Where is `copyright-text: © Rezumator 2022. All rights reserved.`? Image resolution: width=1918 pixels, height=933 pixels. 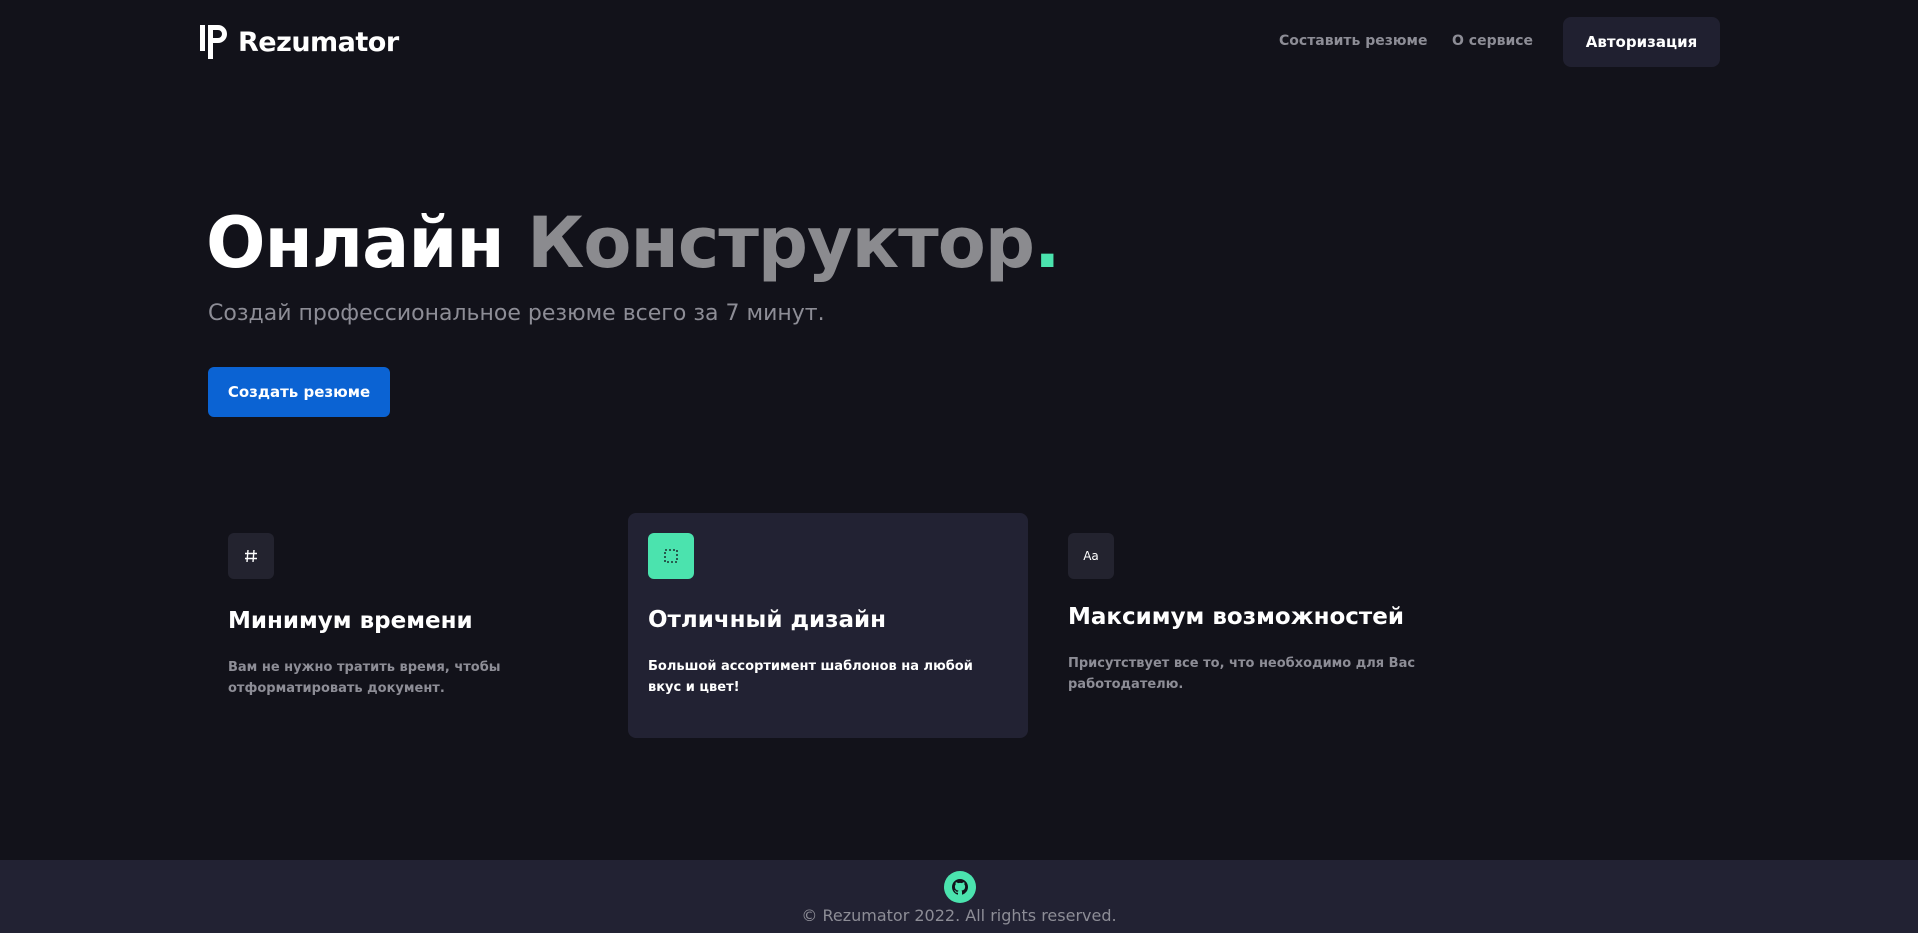 copyright-text: © Rezumator 2022. All rights reserved. is located at coordinates (959, 915).